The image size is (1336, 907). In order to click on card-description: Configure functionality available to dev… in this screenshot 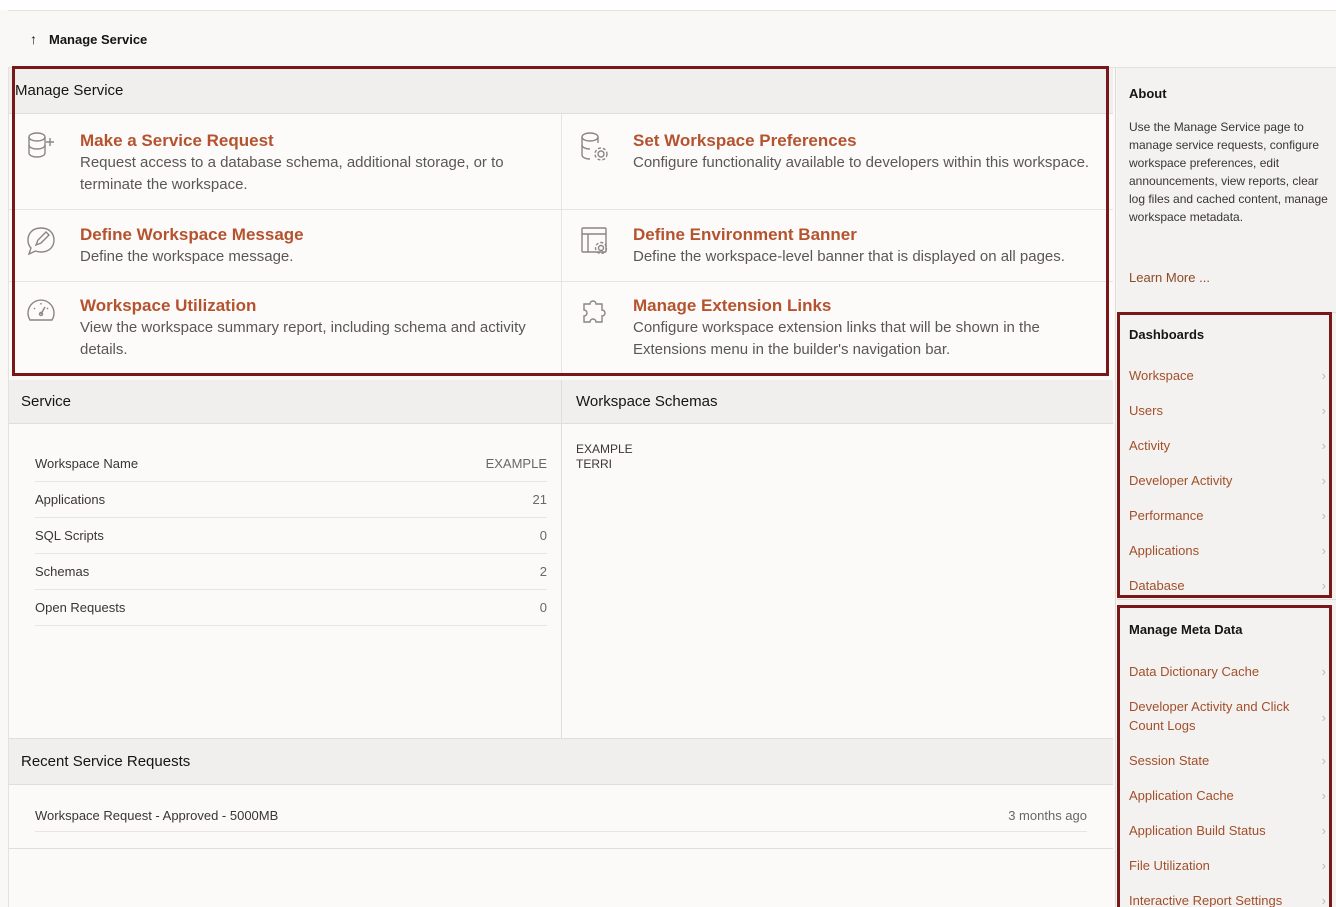, I will do `click(861, 162)`.